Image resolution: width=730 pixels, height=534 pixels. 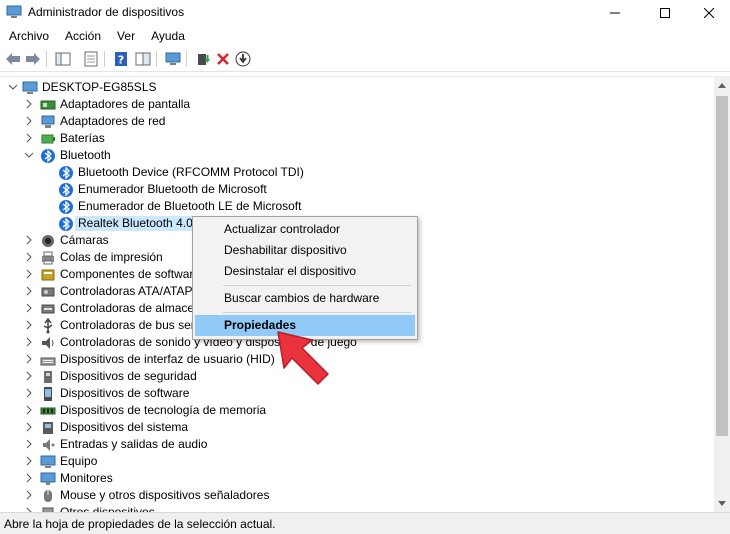 I want to click on tree-root: DESKTOP-EG85SLS, so click(x=357, y=87).